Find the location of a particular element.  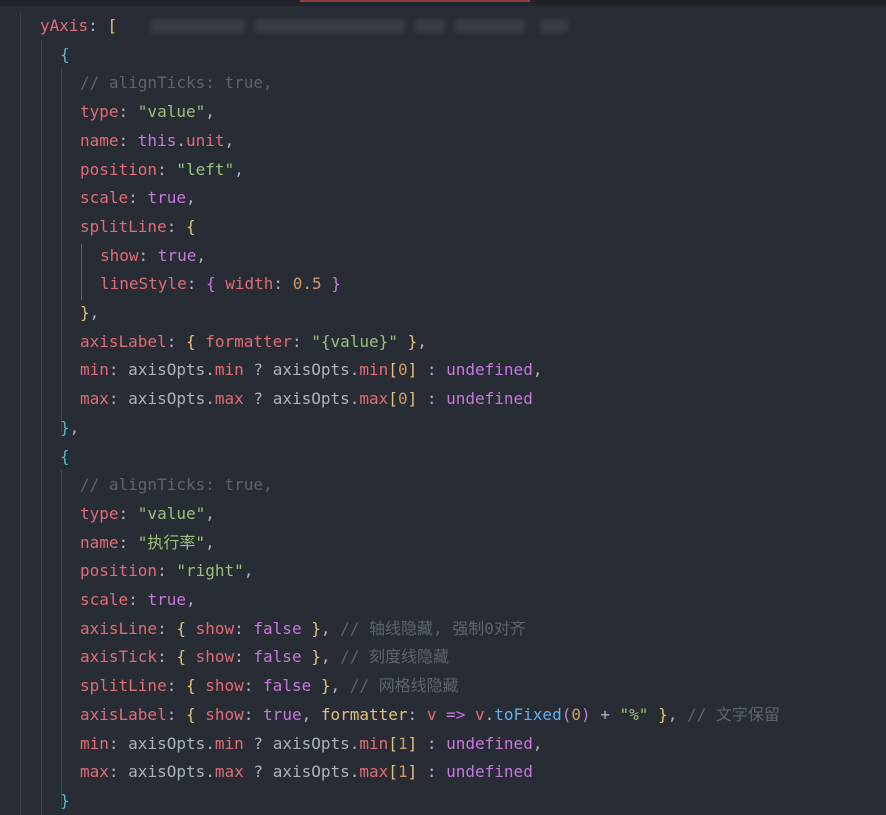

code-line: position: "left", is located at coordinates (162, 170).